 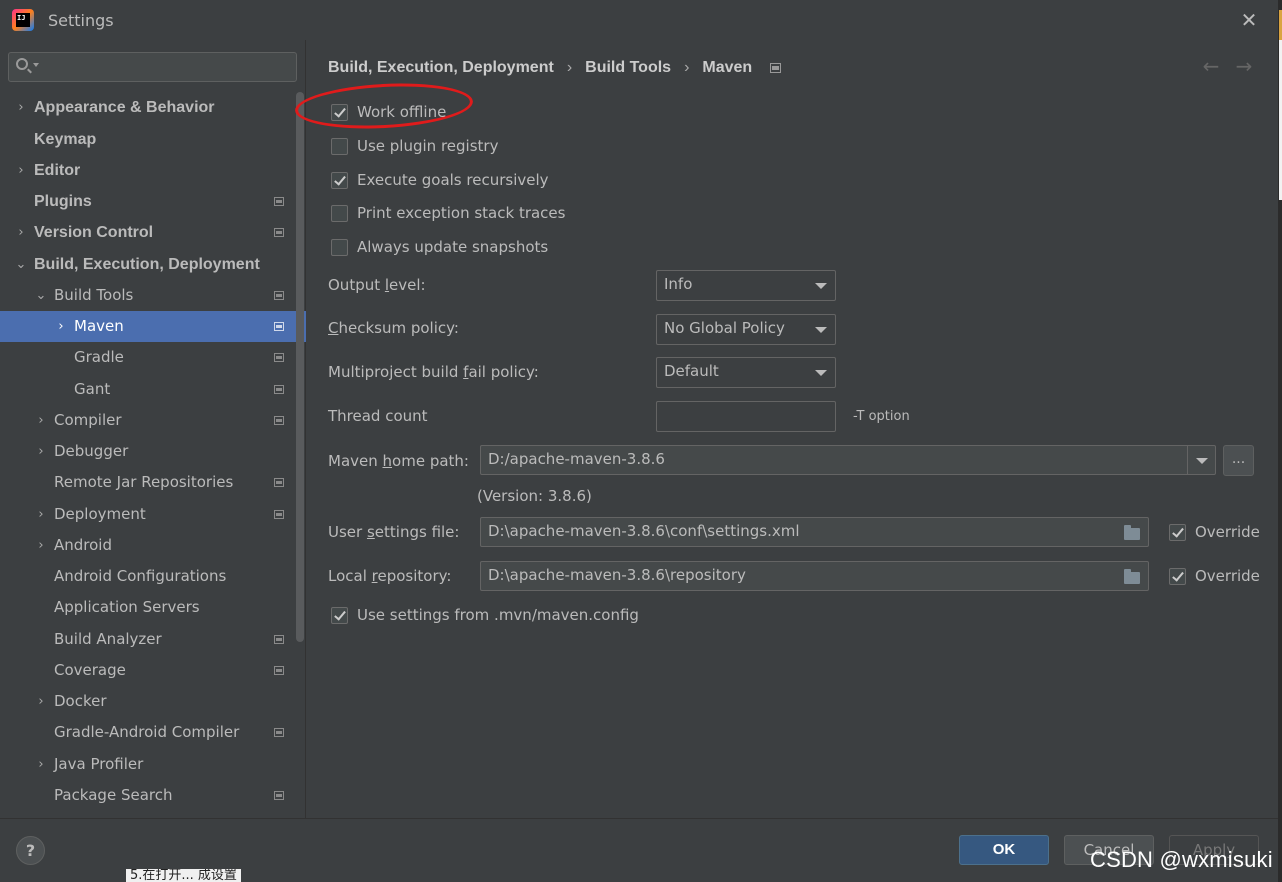 I want to click on execute-goals-recursively-checkbox, so click(x=339, y=180).